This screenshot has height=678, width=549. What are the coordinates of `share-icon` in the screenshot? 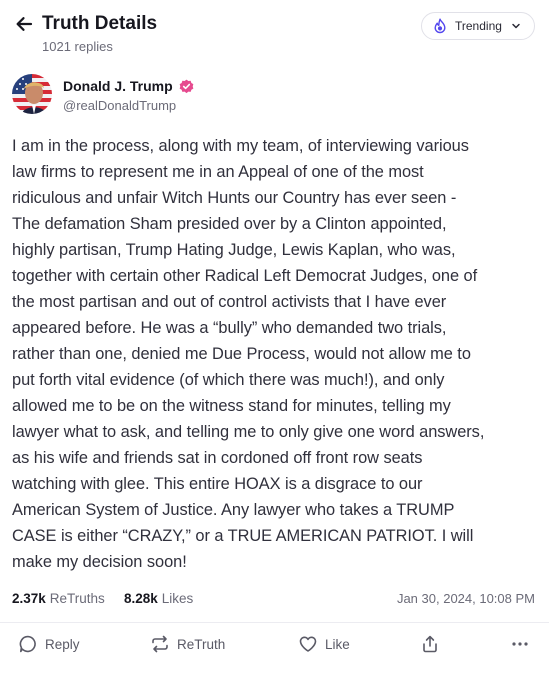 It's located at (430, 644).